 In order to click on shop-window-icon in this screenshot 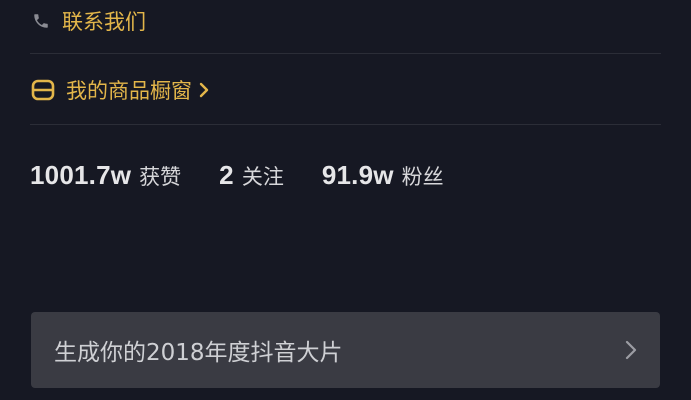, I will do `click(43, 90)`.